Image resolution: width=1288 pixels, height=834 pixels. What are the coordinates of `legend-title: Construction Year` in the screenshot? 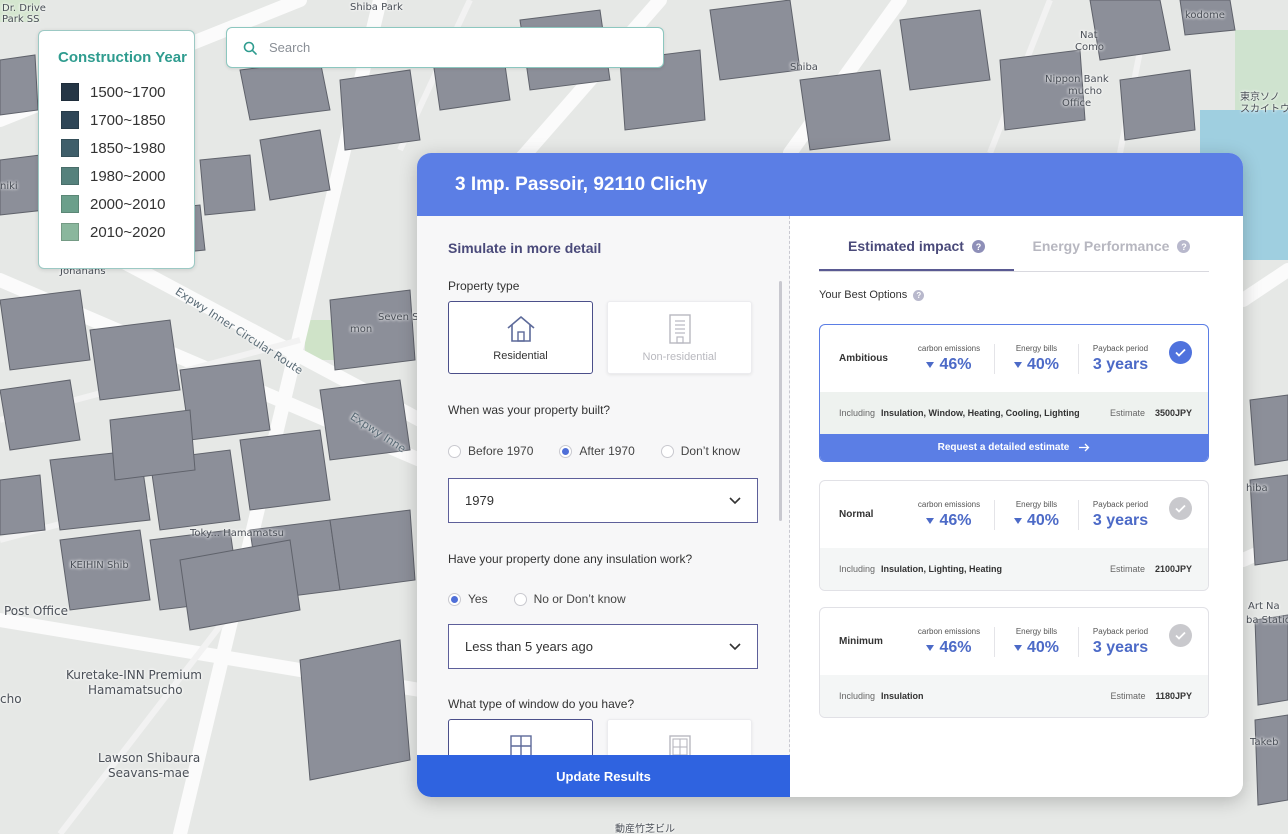 It's located at (122, 57).